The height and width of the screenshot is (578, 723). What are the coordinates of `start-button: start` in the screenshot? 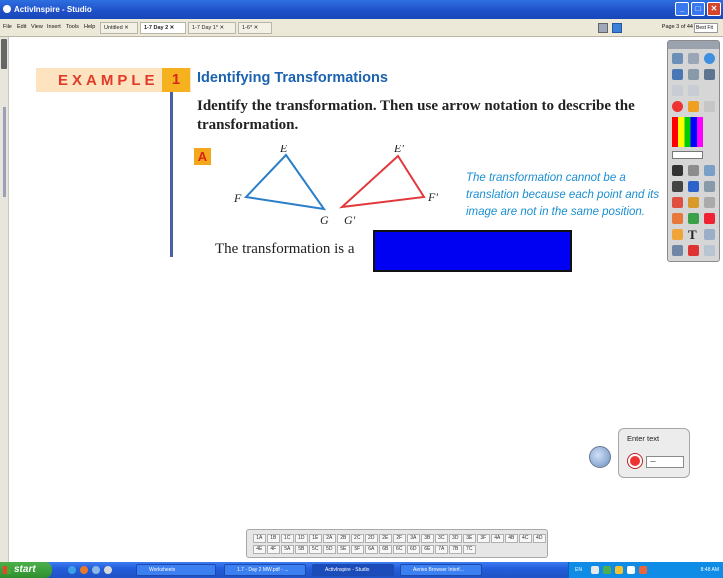 It's located at (26, 570).